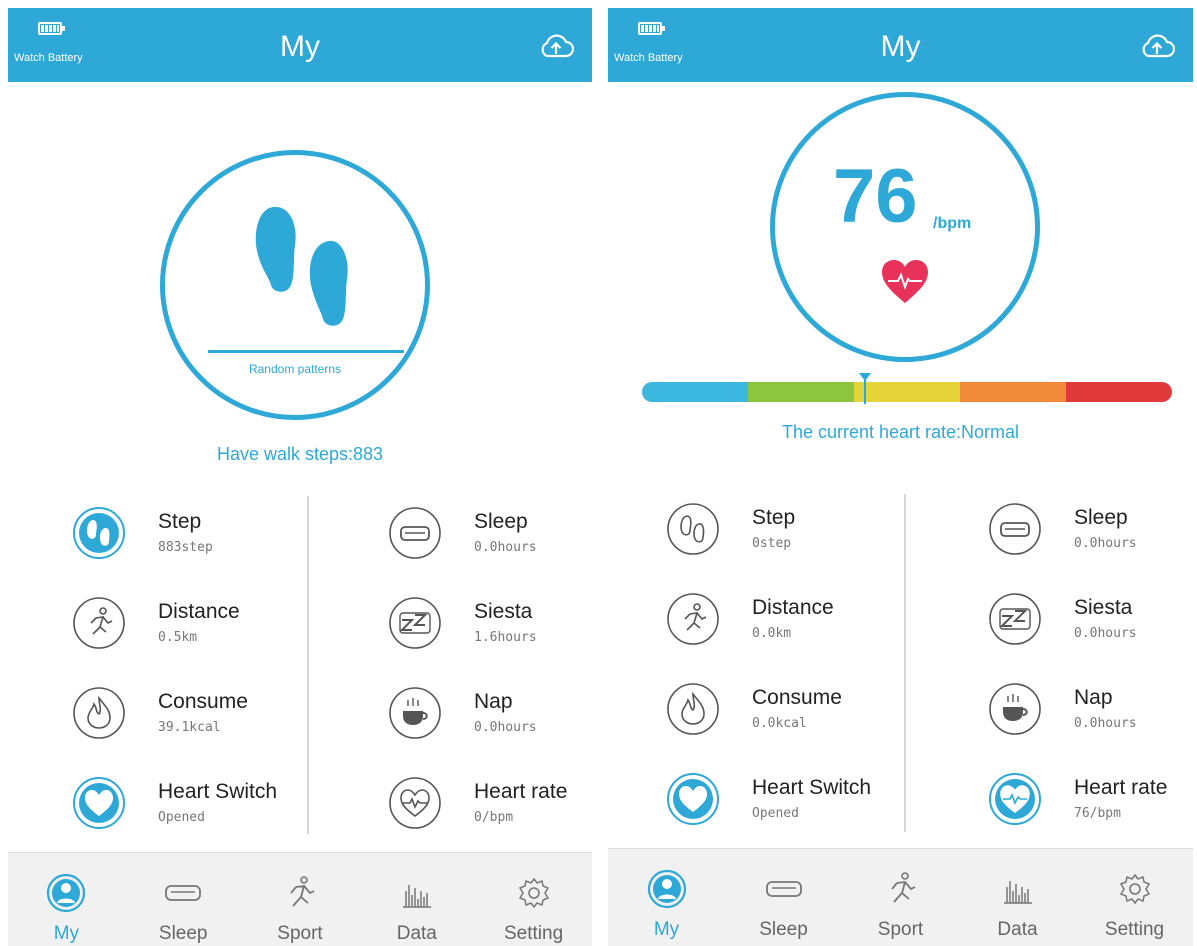  I want to click on heart-rate-circle: 76 /bpm, so click(905, 227).